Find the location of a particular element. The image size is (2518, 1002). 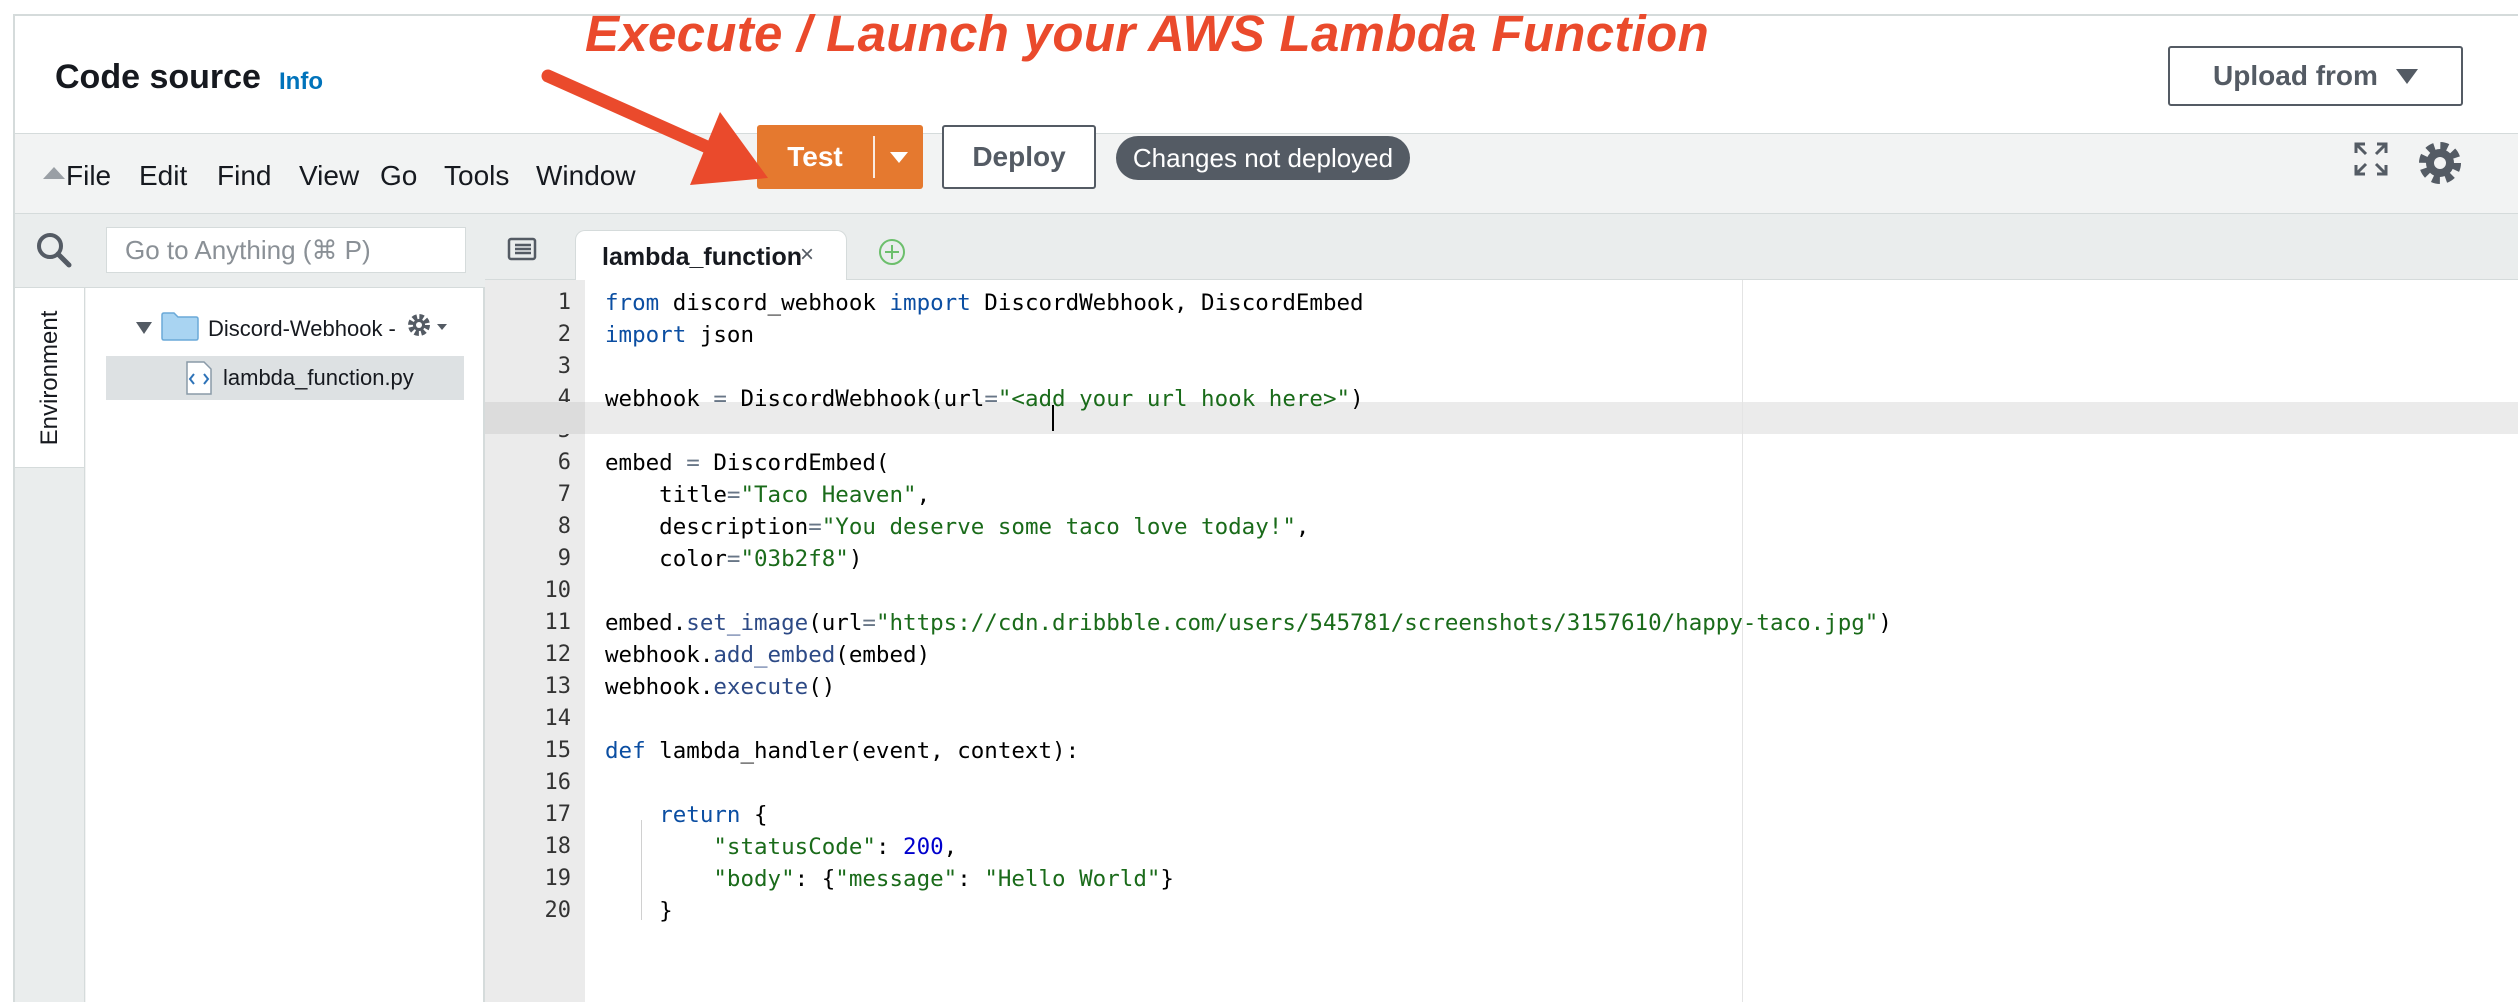

add-tab-icon is located at coordinates (892, 252).